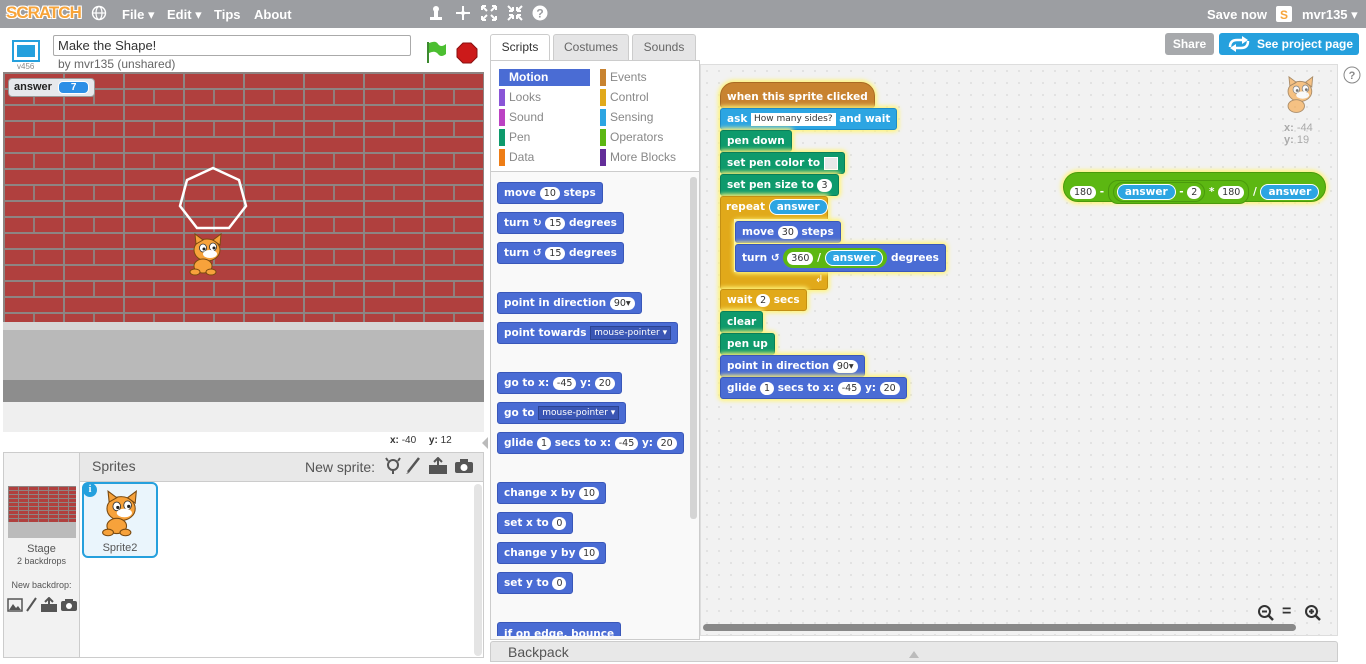  Describe the element at coordinates (623, 77) in the screenshot. I see `category-events: Events` at that location.